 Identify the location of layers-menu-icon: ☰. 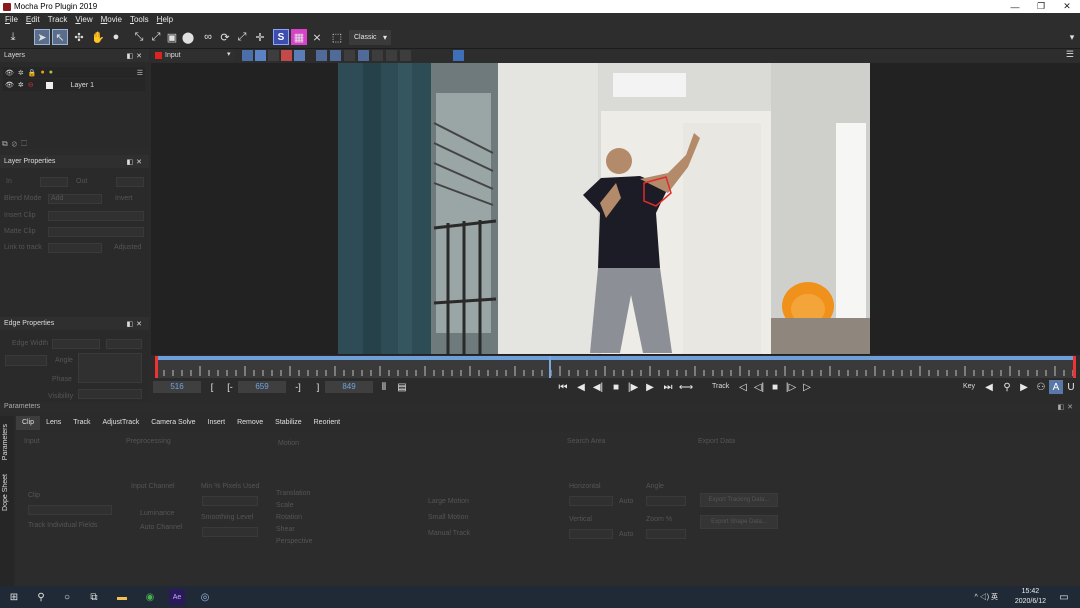
(140, 73).